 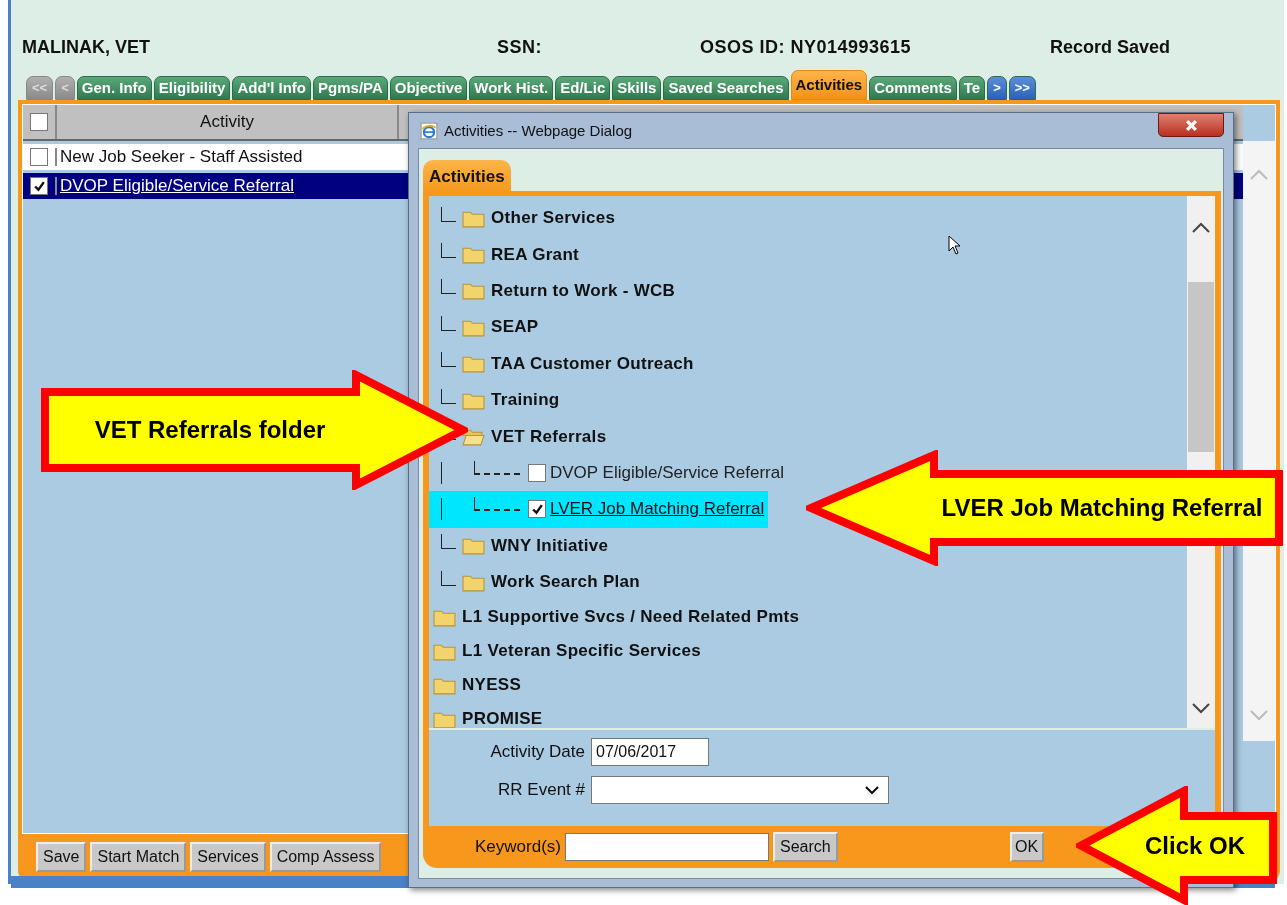 What do you see at coordinates (138, 857) in the screenshot?
I see `action-button: Start Match` at bounding box center [138, 857].